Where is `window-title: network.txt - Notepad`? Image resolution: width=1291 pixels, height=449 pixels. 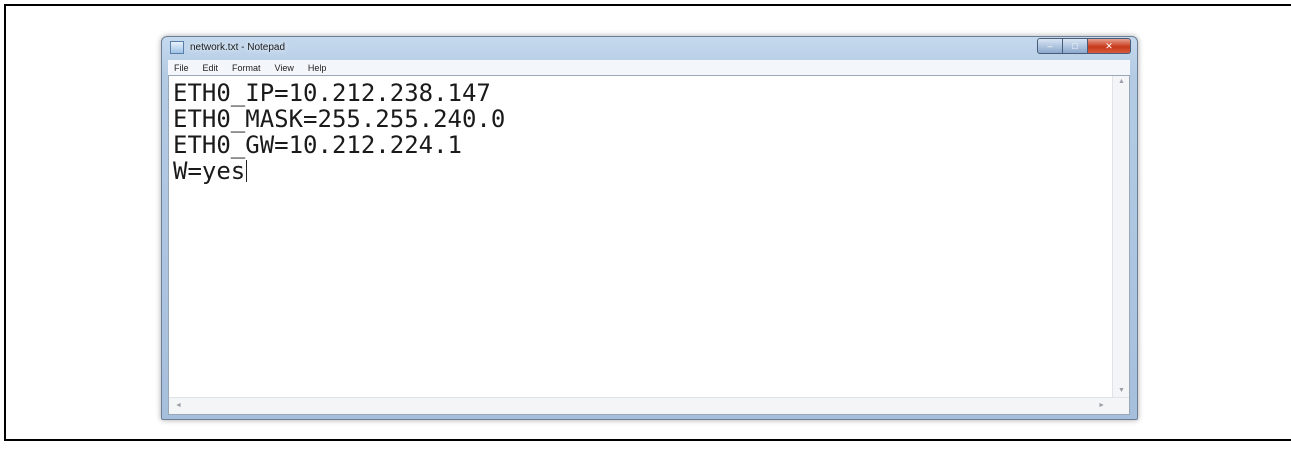 window-title: network.txt - Notepad is located at coordinates (238, 47).